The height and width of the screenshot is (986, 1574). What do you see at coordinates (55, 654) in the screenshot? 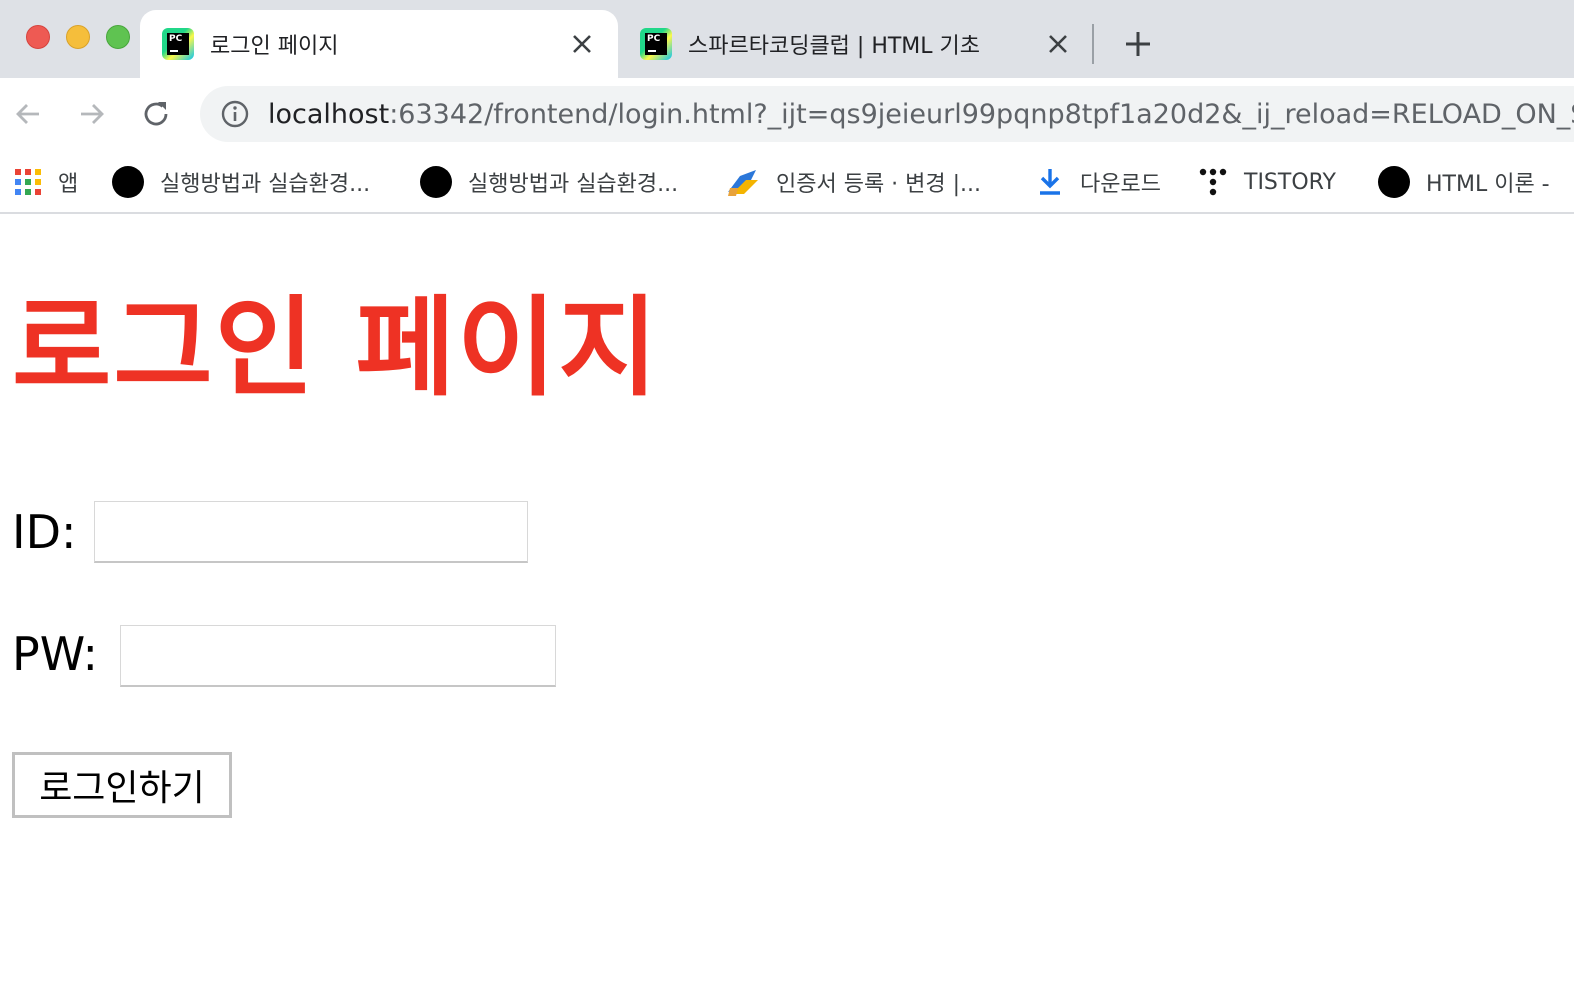
I see `pw-label: PW:` at bounding box center [55, 654].